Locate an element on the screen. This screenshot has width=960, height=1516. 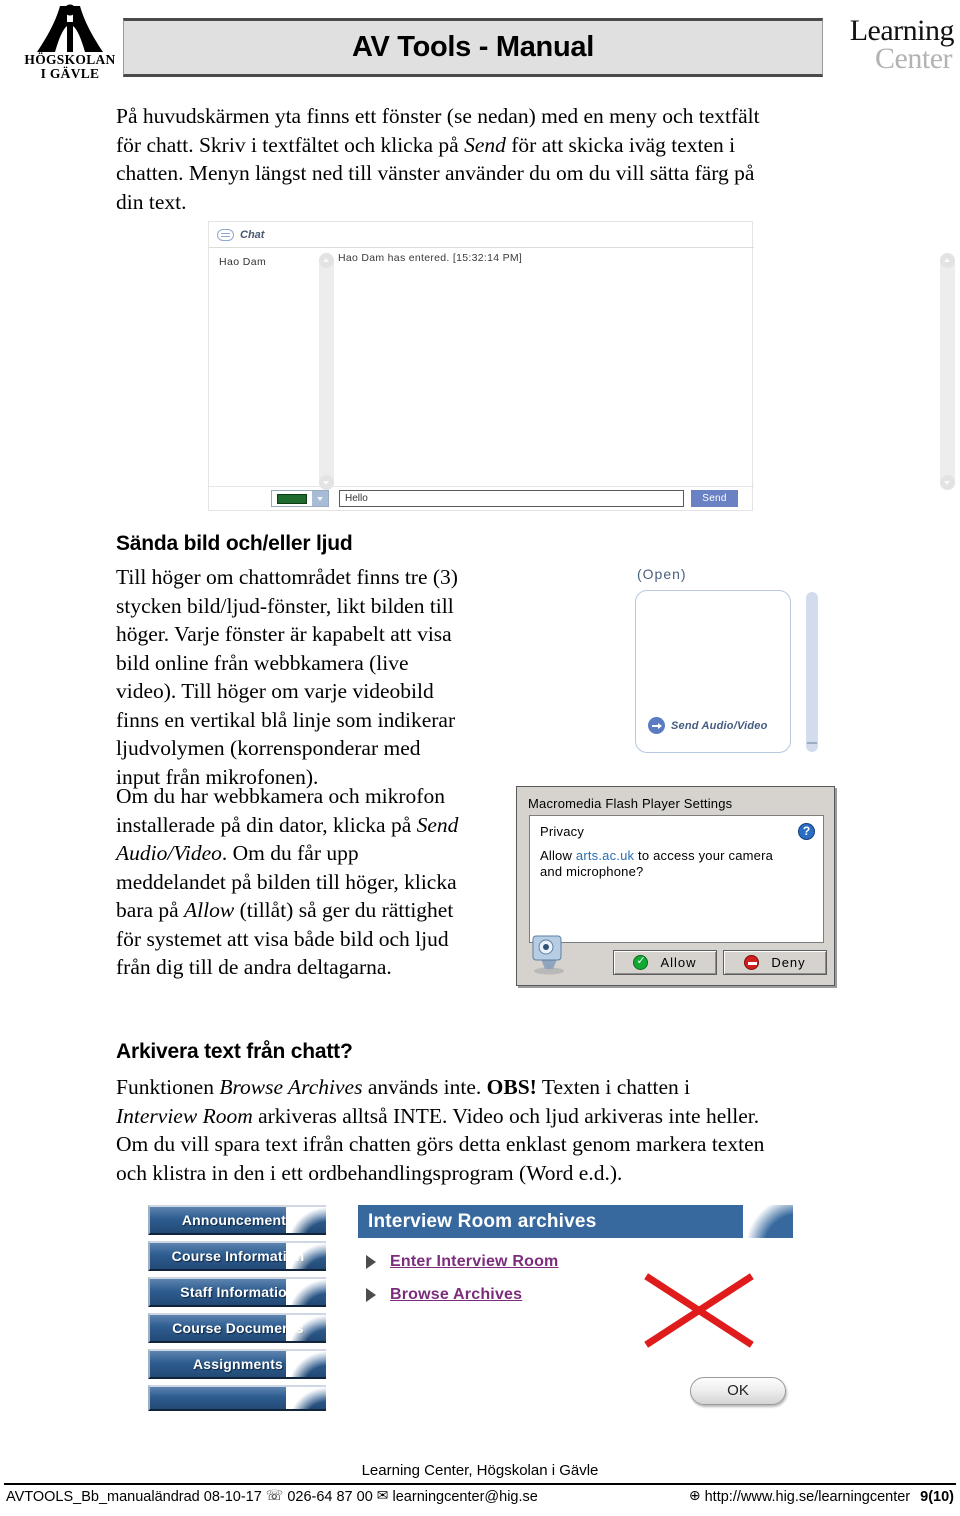
learning-center-logo: Learning Center is located at coordinates (892, 44).